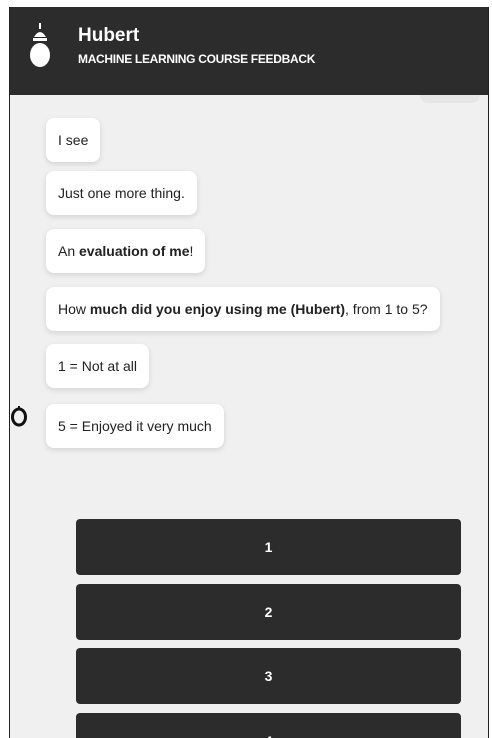  I want to click on answer-button-4: 4, so click(268, 725).